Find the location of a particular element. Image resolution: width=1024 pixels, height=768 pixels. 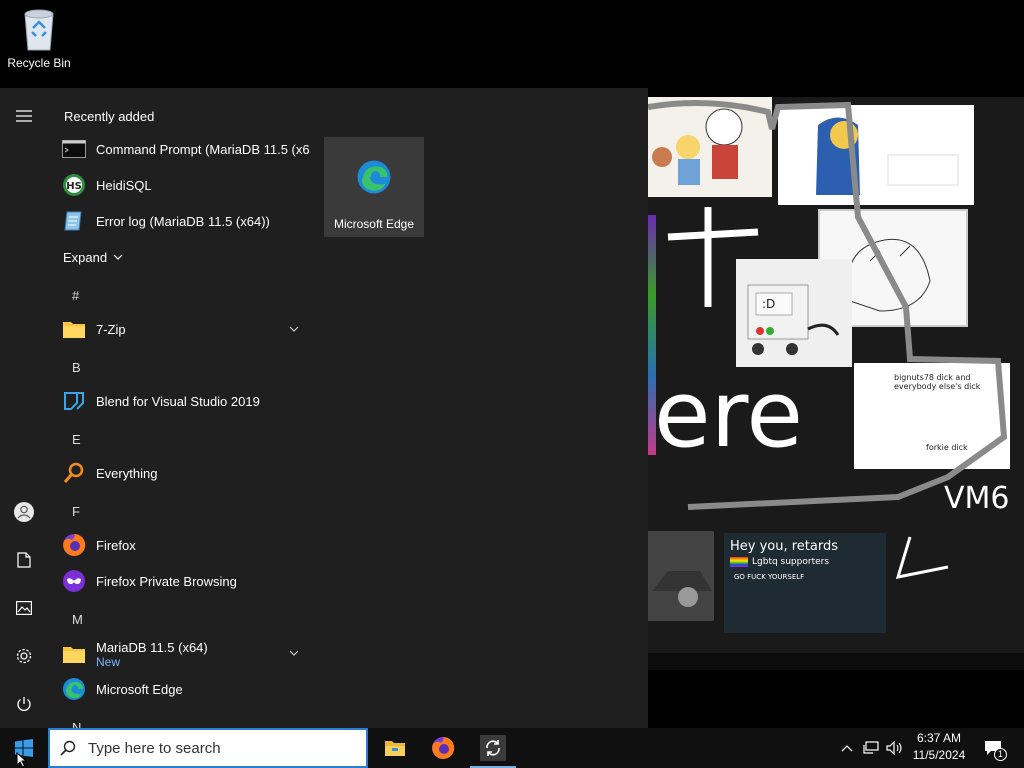

gear-icon is located at coordinates (24, 656).